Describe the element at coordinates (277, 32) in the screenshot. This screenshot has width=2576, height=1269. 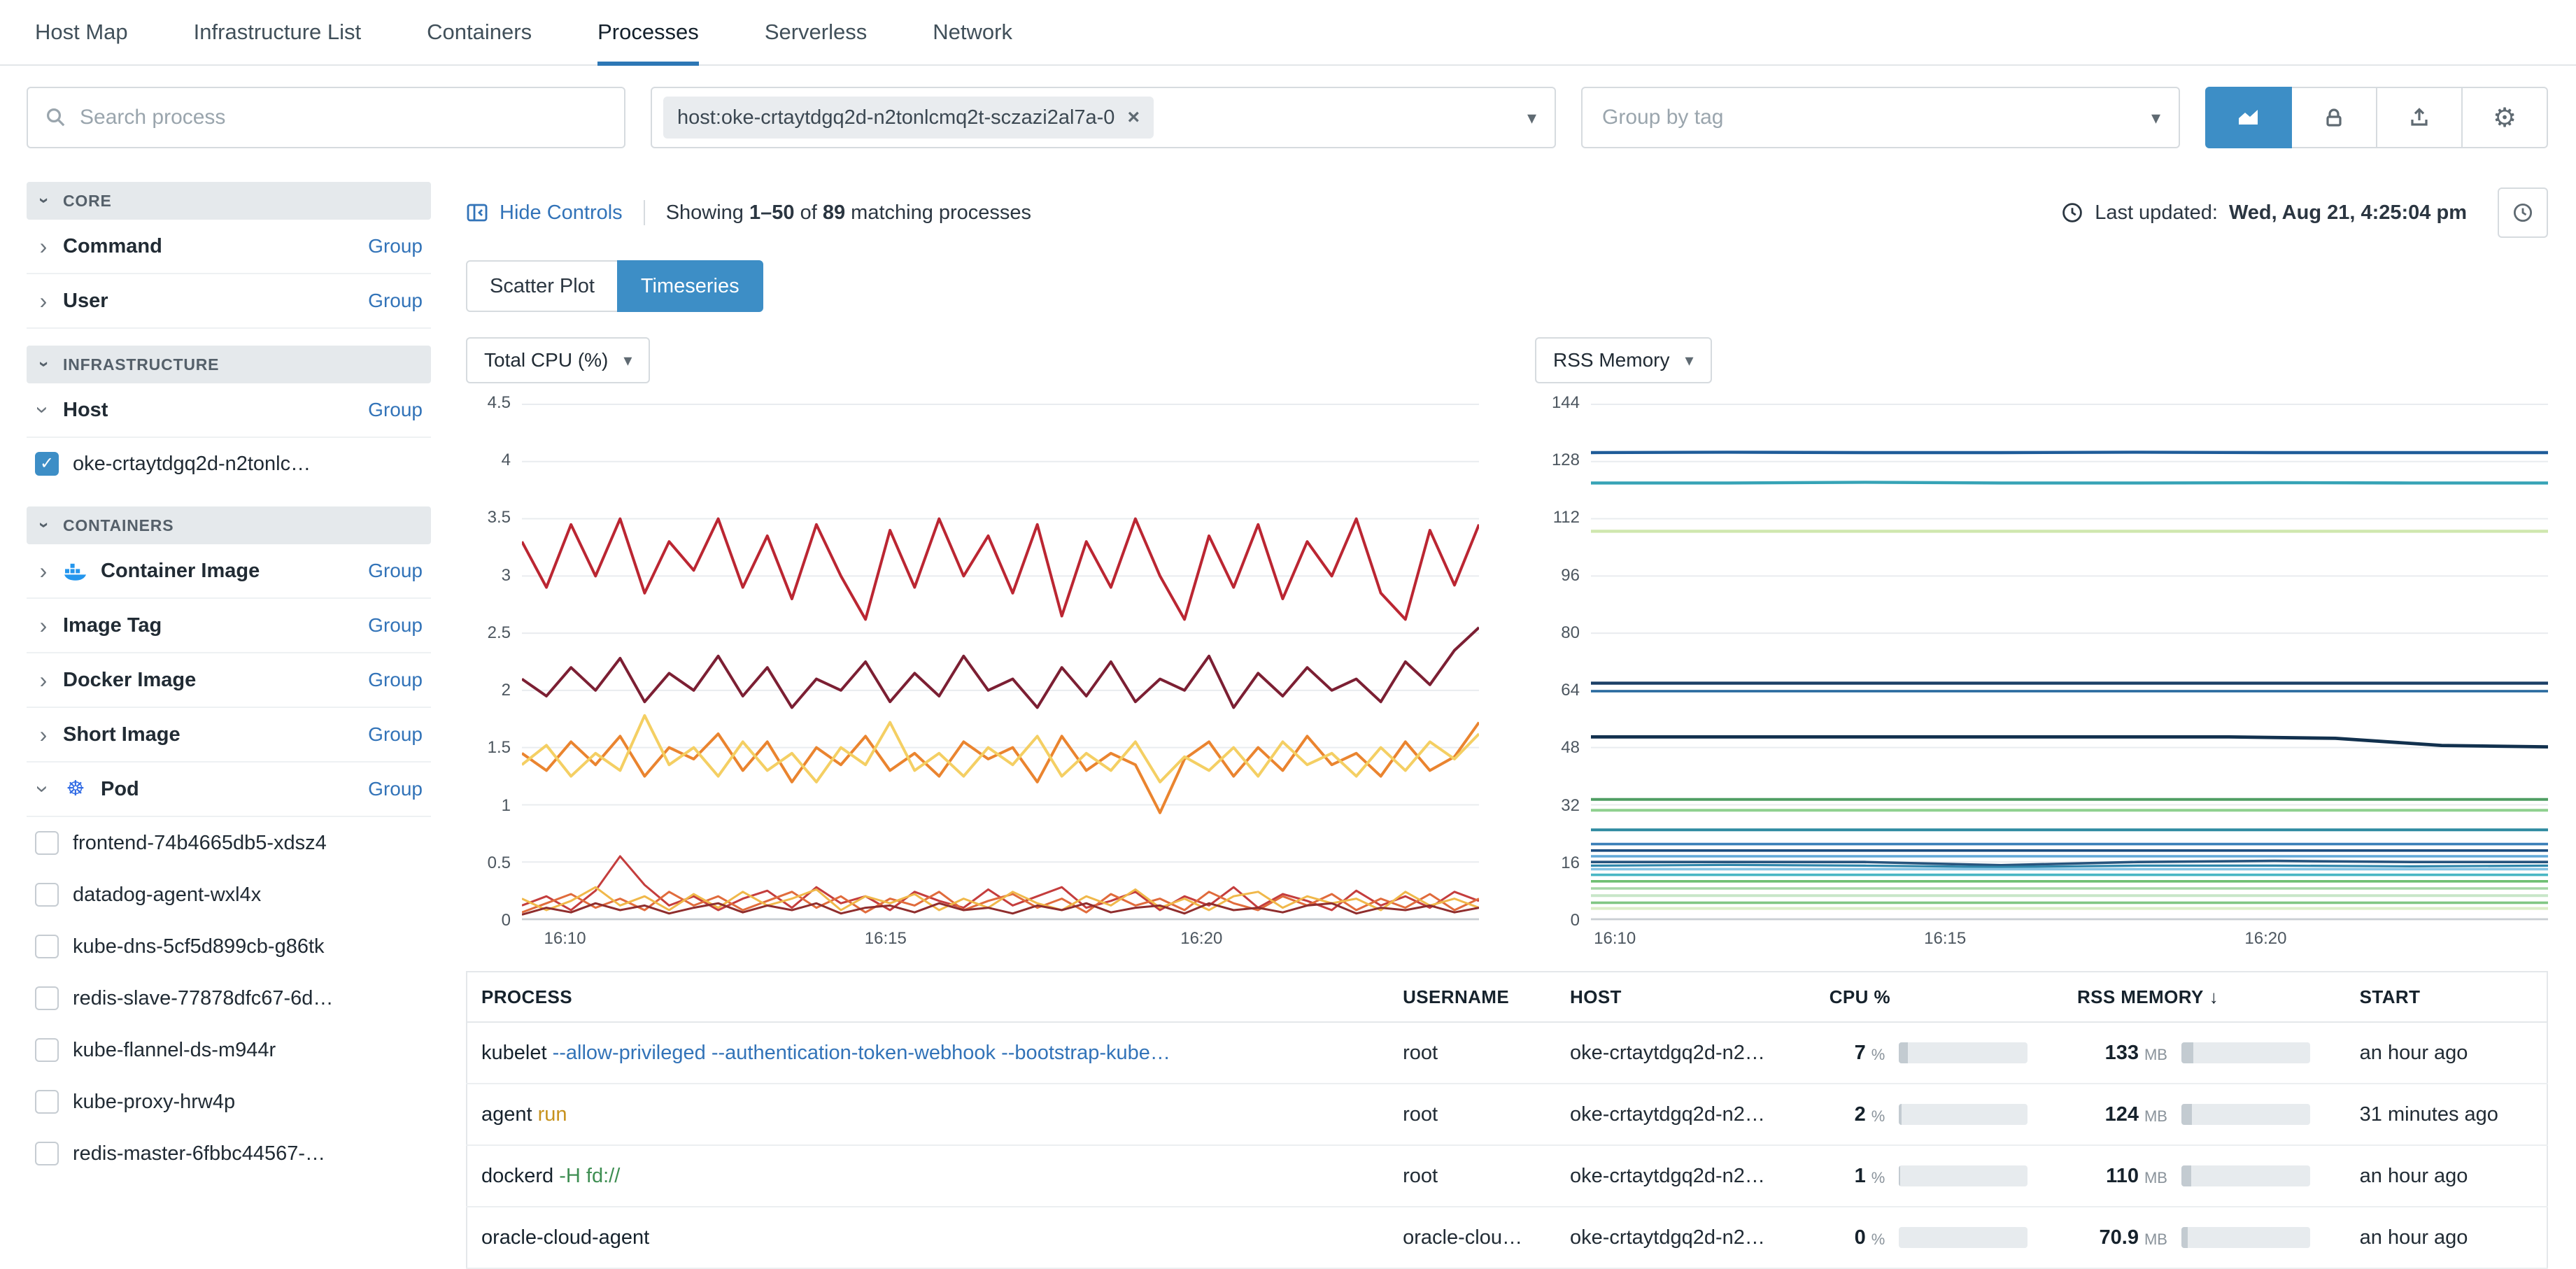
I see `nav-infrastructure-list: Infrastructure List` at that location.